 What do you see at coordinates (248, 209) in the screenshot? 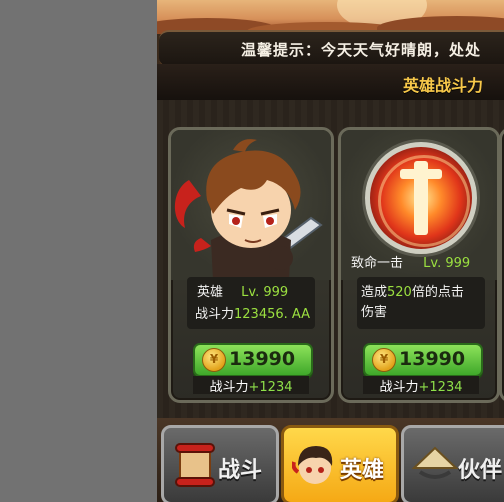
I see `hero-portrait` at bounding box center [248, 209].